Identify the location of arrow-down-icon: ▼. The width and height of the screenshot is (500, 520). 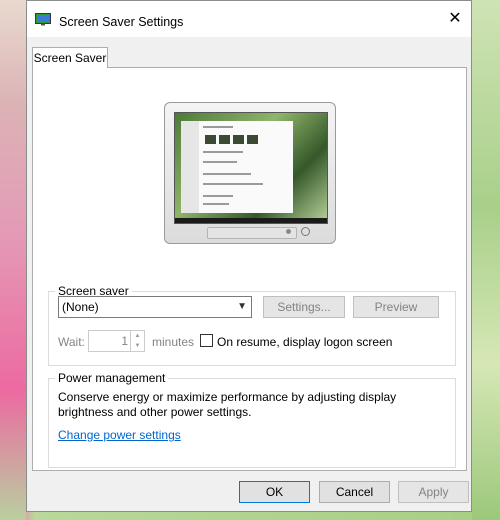
(137, 346).